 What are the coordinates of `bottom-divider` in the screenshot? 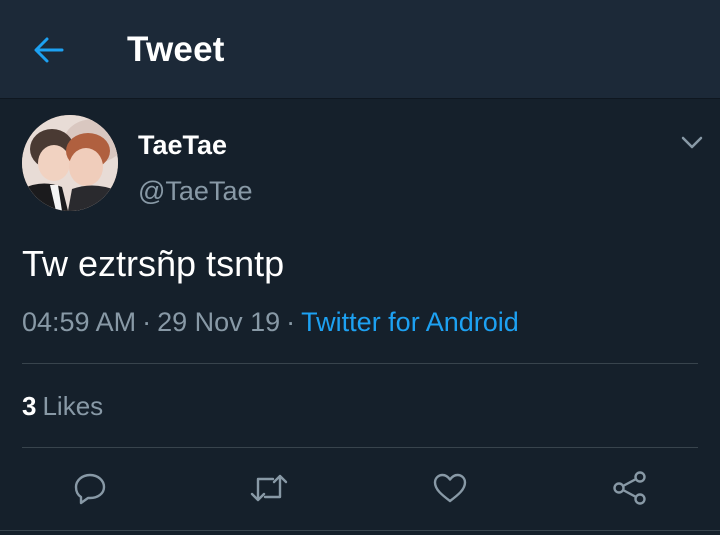 It's located at (360, 530).